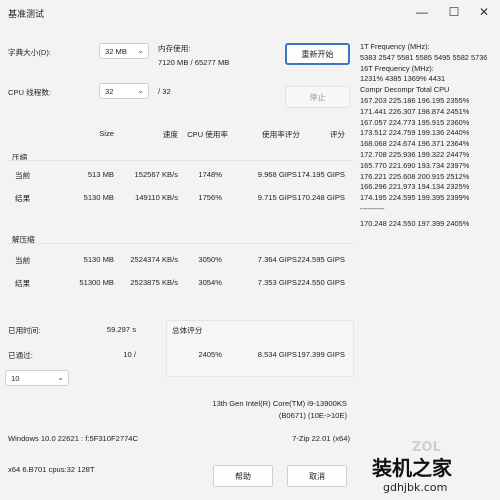 This screenshot has height=500, width=500. I want to click on cell-size: 51300 MB, so click(96, 282).